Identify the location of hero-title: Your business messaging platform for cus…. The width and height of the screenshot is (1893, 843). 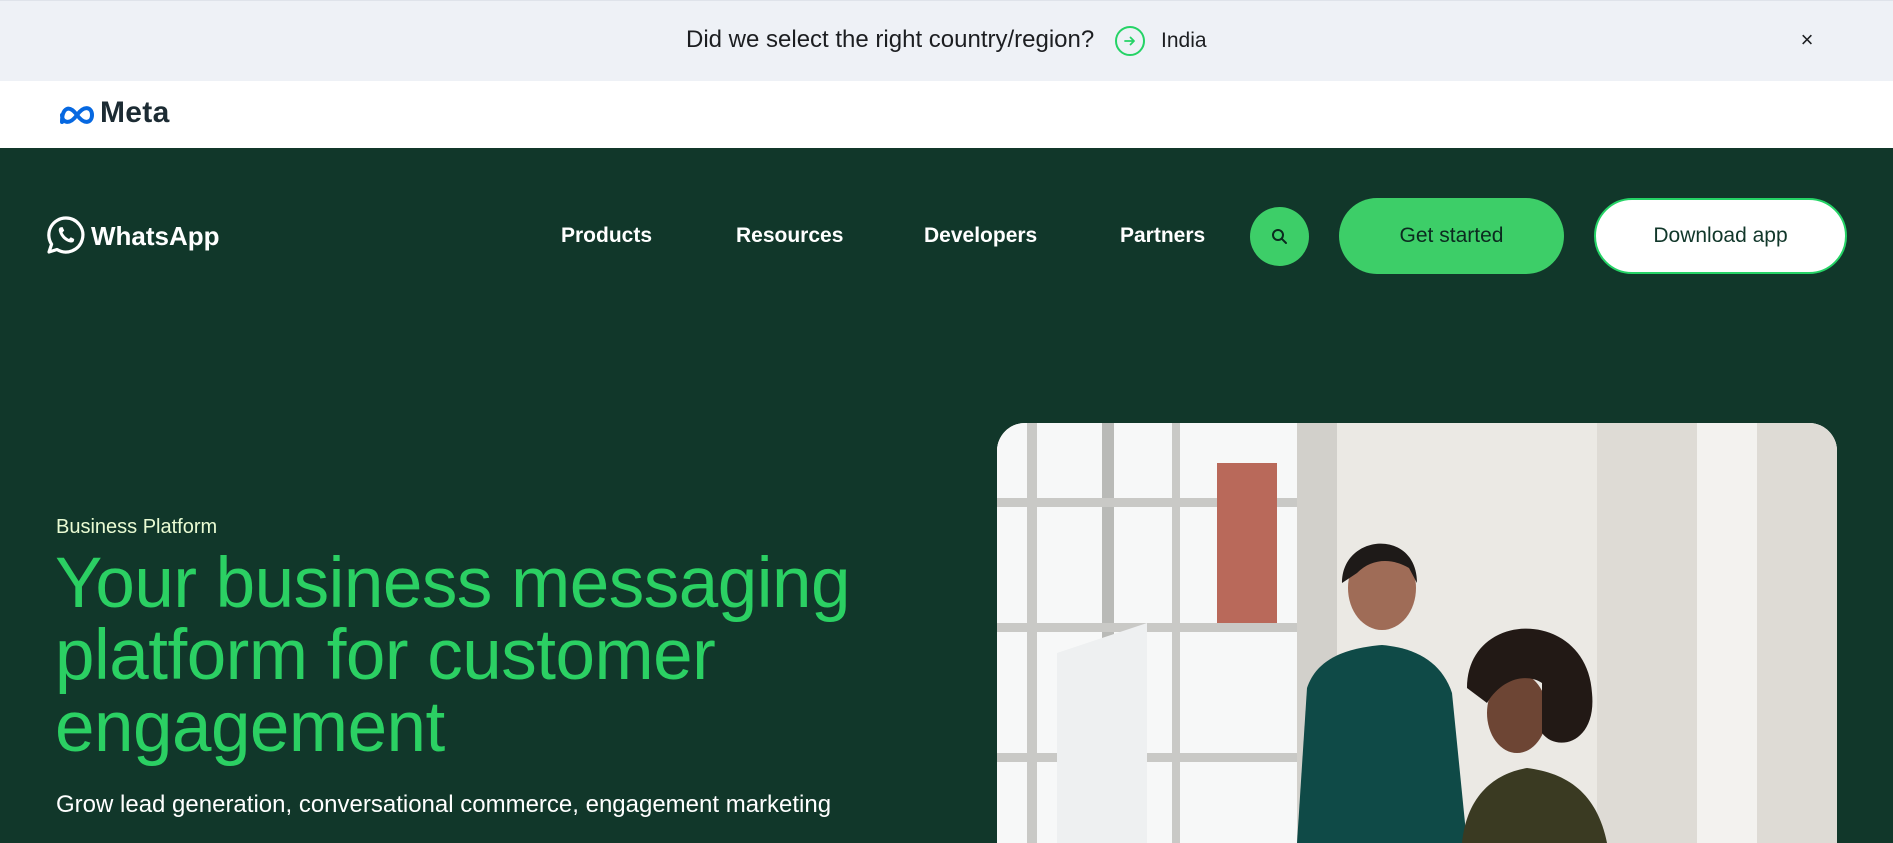
(452, 655).